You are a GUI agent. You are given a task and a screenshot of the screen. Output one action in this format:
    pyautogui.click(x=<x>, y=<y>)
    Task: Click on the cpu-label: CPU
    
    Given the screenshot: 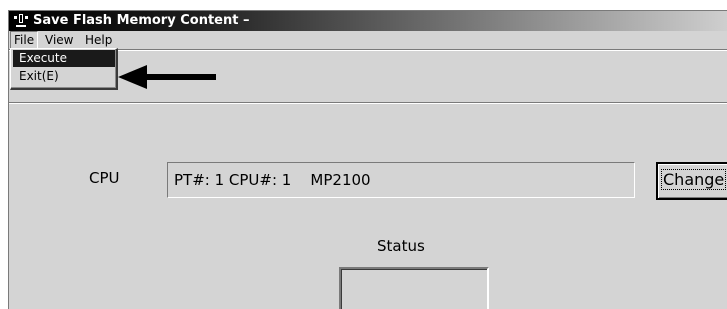 What is the action you would take?
    pyautogui.click(x=104, y=178)
    